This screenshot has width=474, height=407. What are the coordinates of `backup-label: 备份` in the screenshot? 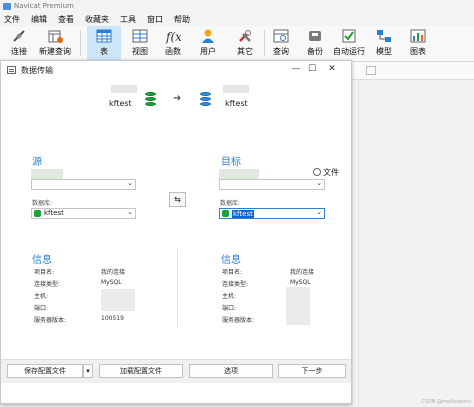 It's located at (315, 51).